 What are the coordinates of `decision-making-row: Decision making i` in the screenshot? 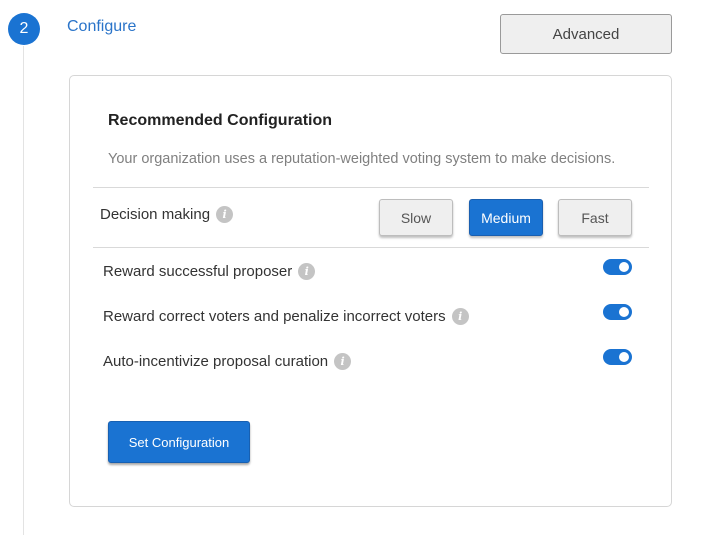 It's located at (167, 214).